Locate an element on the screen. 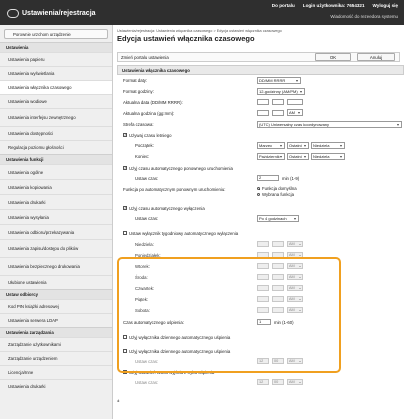 The height and width of the screenshot is (419, 404). current-date-label: Aktualna data (DD/MM RRRR): is located at coordinates (153, 102).